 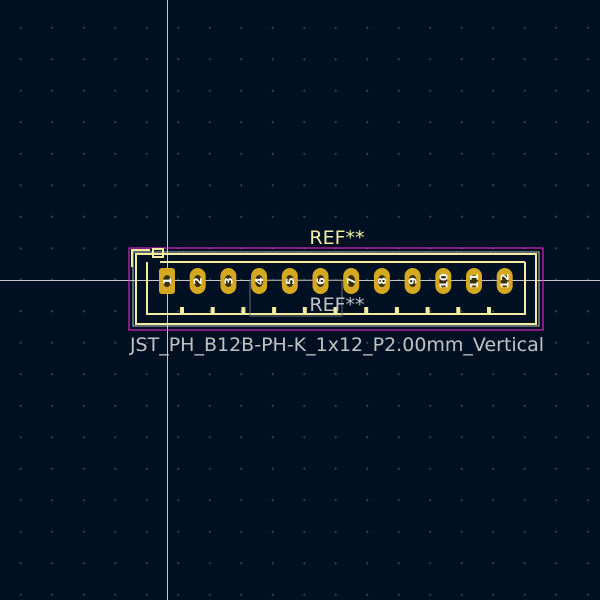 I want to click on pad-number: 6, so click(x=321, y=281).